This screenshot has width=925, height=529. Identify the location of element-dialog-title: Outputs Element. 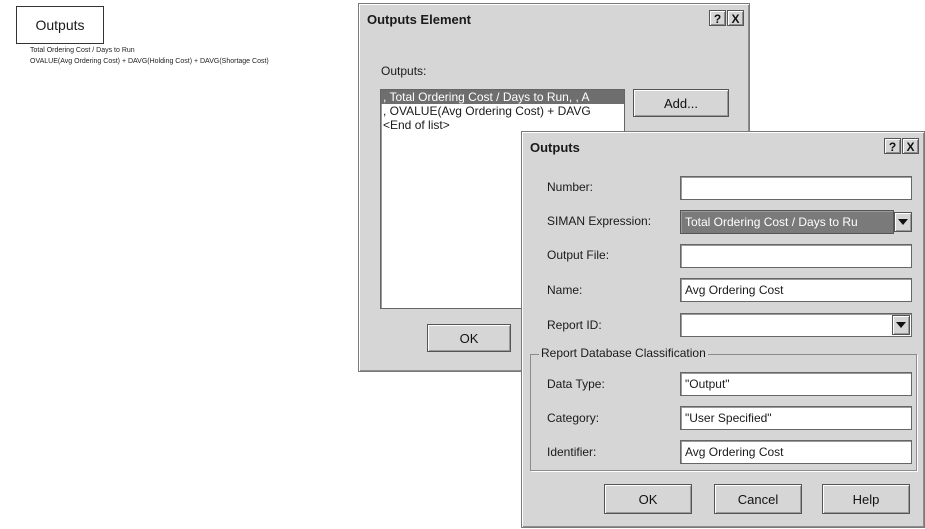
(419, 19).